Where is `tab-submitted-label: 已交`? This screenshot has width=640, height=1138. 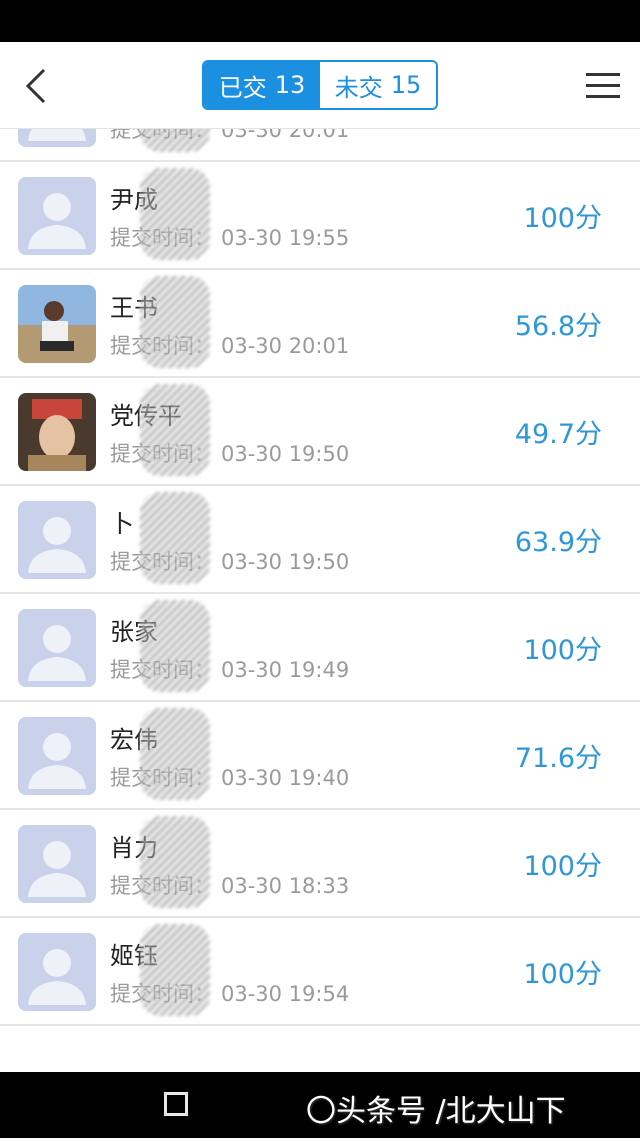
tab-submitted-label: 已交 is located at coordinates (242, 87).